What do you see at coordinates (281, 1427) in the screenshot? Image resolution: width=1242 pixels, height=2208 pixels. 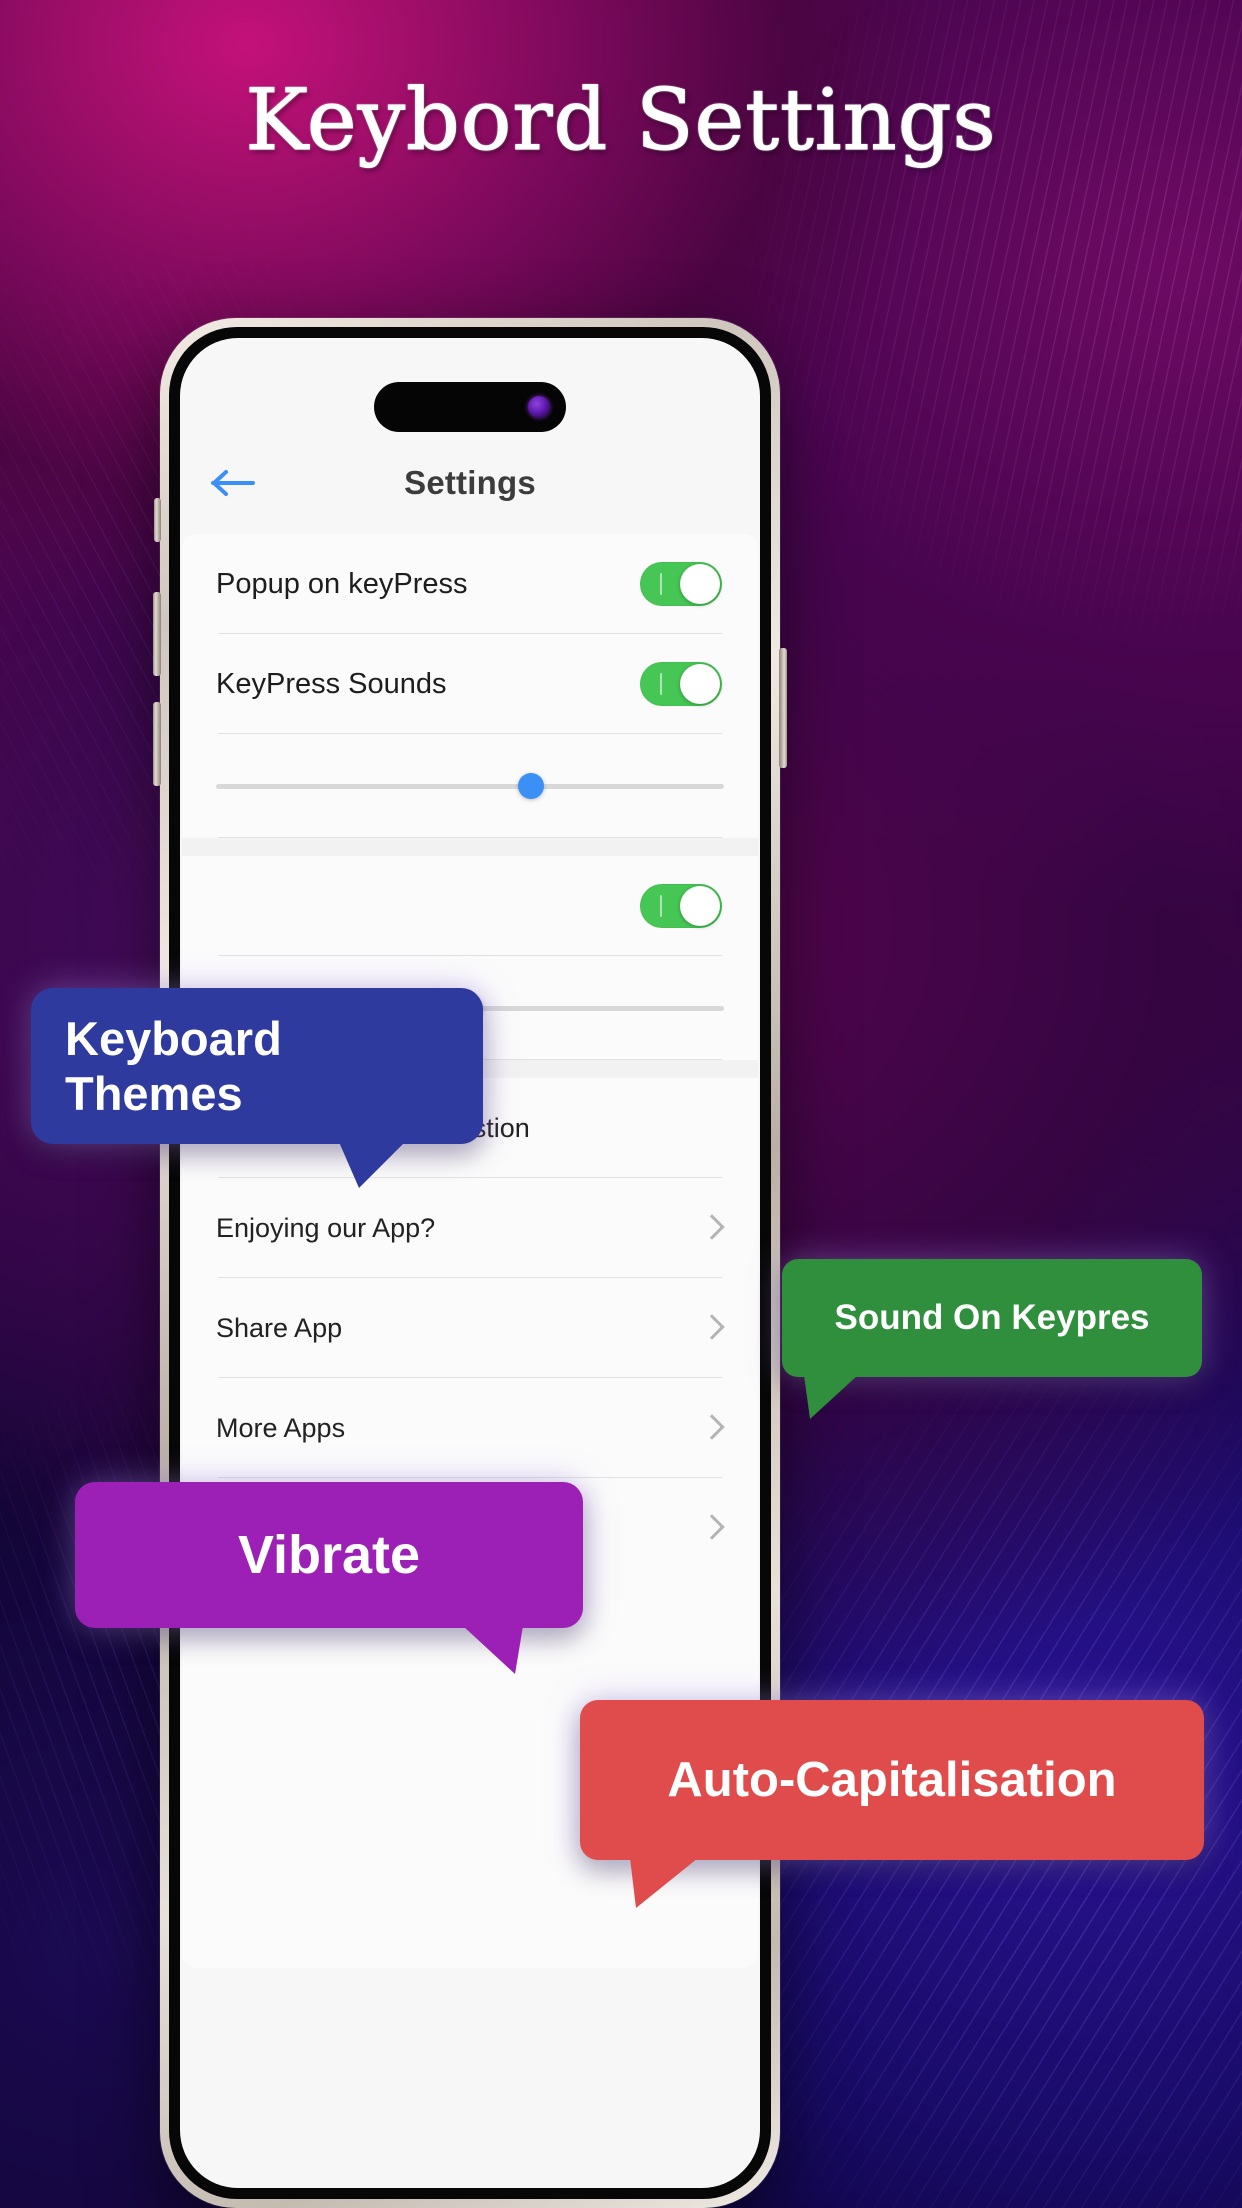 I see `row-label: More Apps` at bounding box center [281, 1427].